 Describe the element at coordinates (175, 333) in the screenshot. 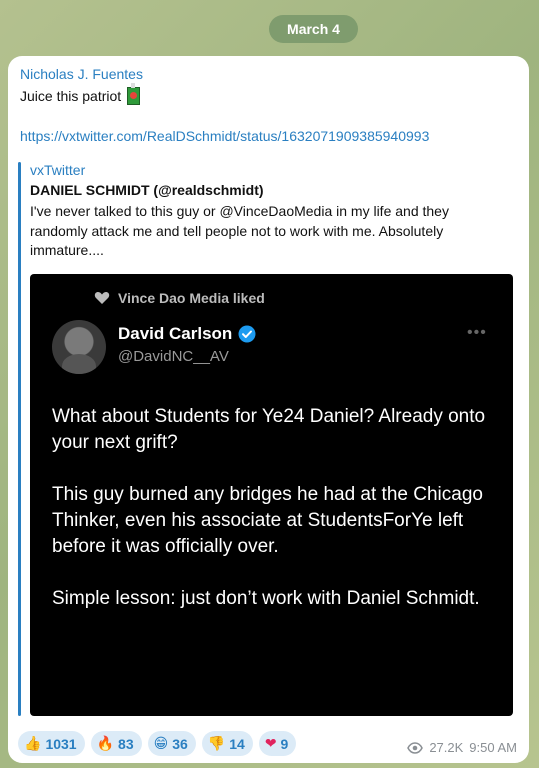

I see `tweet-author-name: David Carlson` at that location.